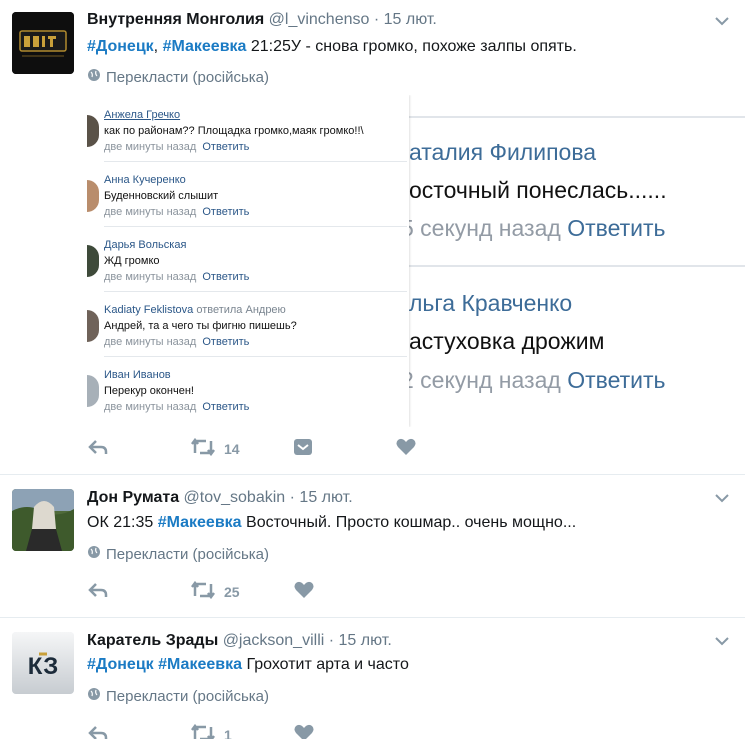  I want to click on retweet-button: 25, so click(215, 591).